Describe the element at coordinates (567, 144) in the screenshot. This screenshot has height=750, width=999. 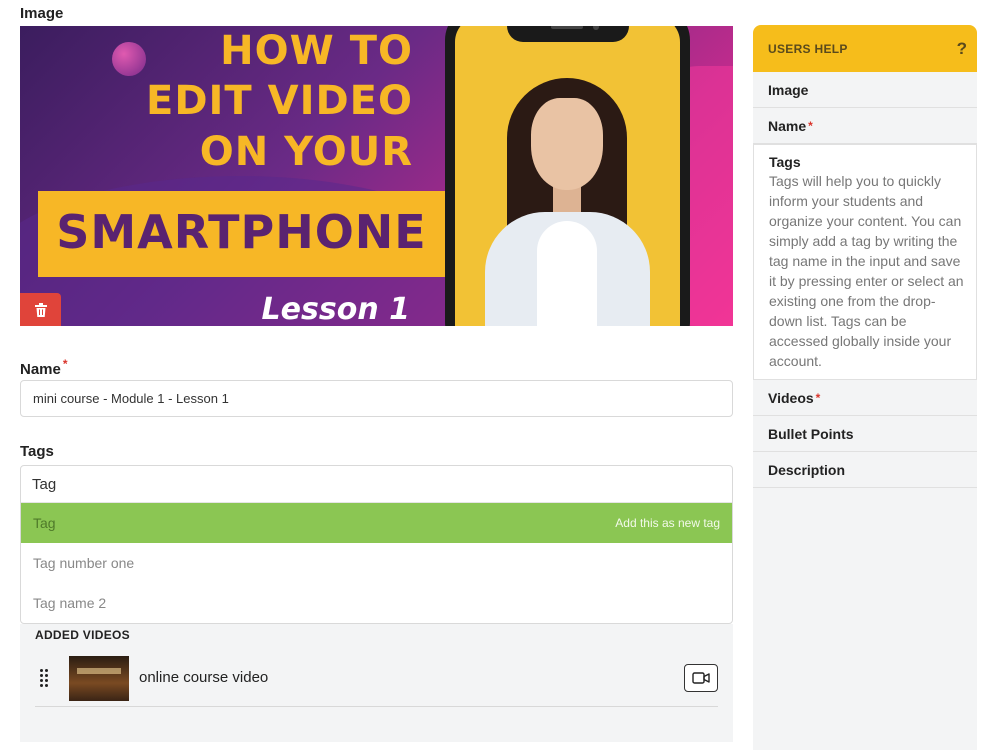
I see `person-face` at that location.